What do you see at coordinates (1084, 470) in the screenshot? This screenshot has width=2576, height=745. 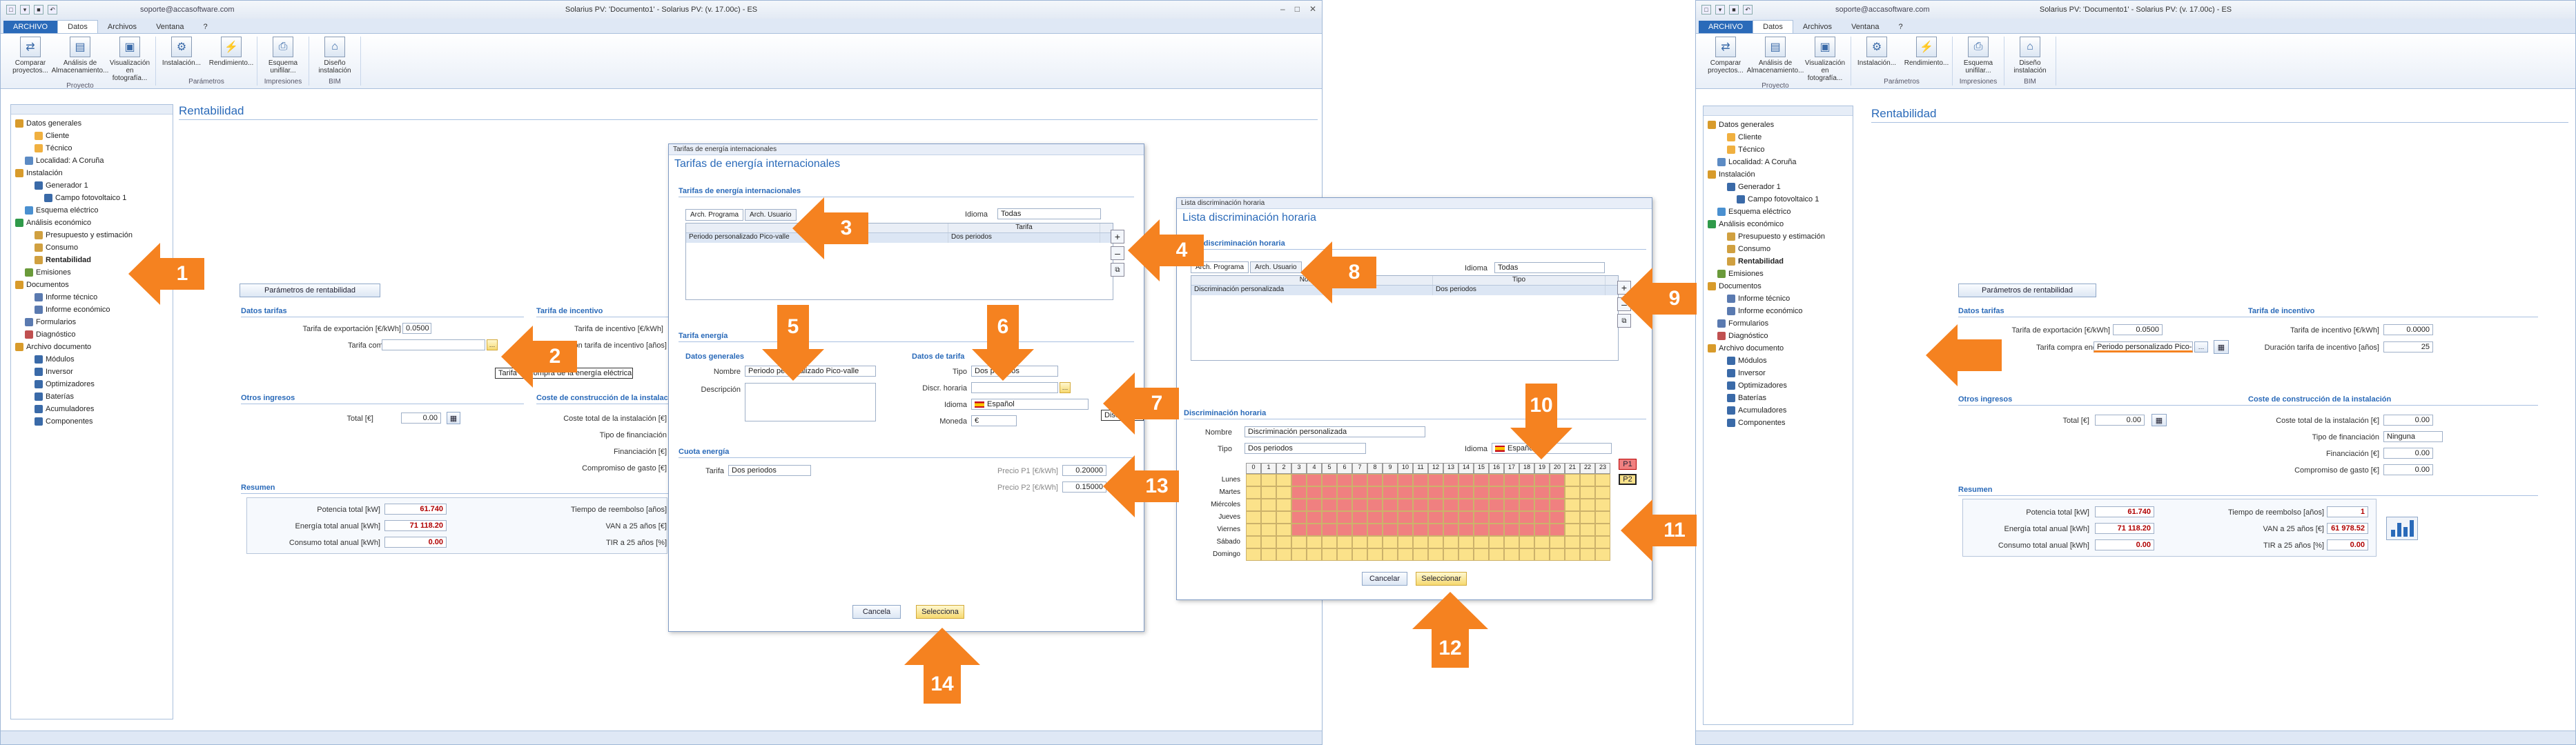 I see `price-p1-input: 0.20000` at bounding box center [1084, 470].